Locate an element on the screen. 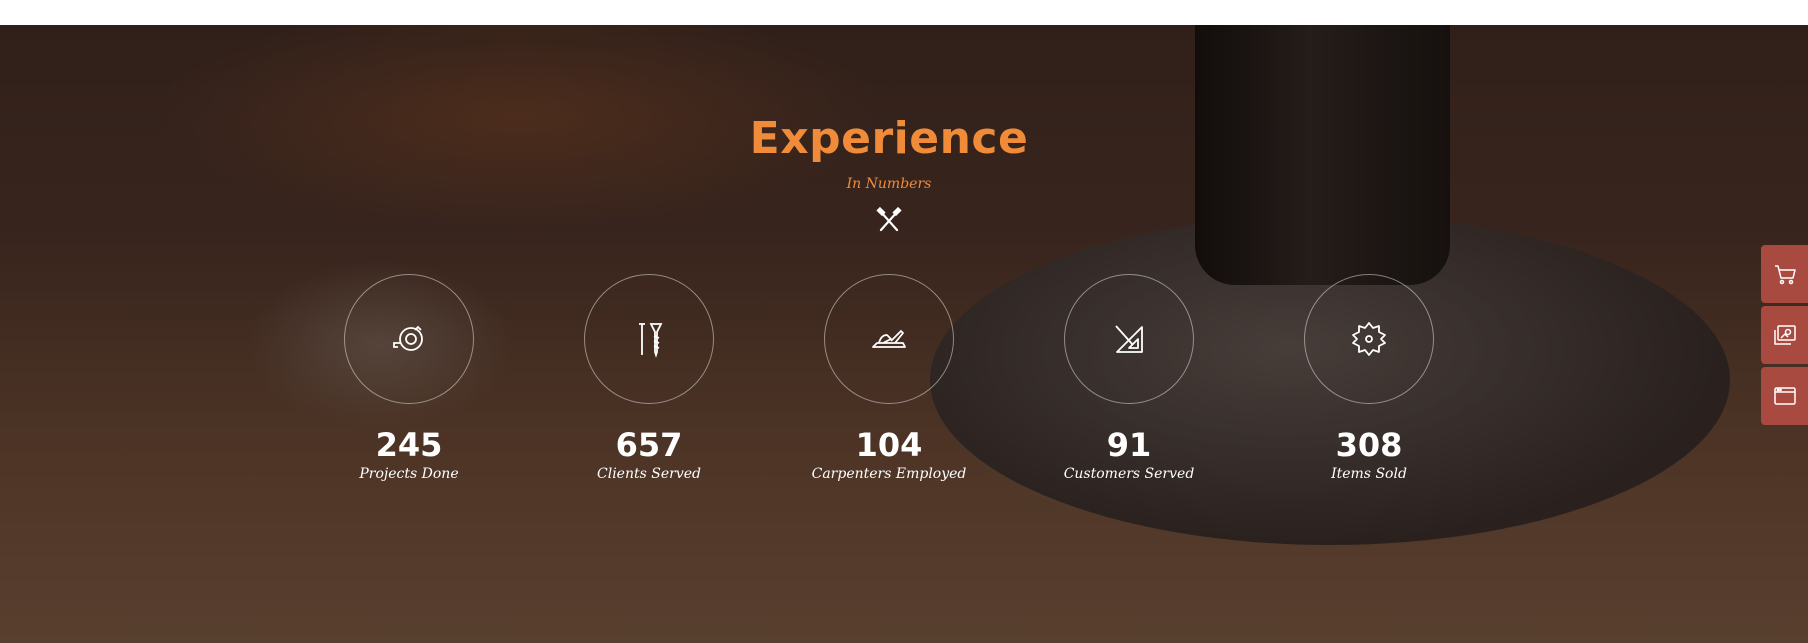  stat-value: 91 is located at coordinates (1129, 445).